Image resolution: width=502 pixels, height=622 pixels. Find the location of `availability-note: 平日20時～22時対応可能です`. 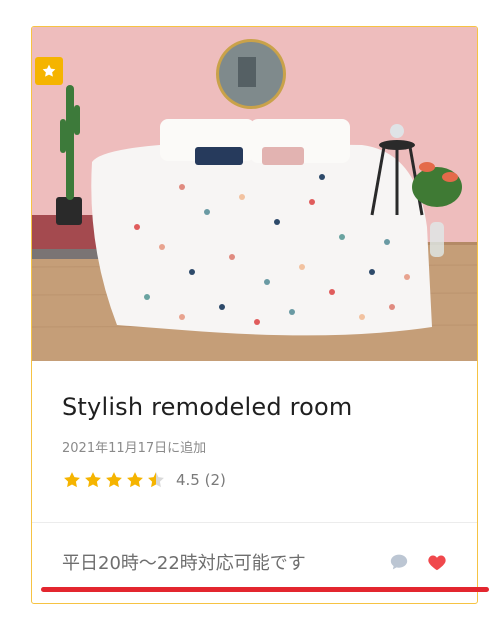

availability-note: 平日20時～22時対応可能です is located at coordinates (184, 563).